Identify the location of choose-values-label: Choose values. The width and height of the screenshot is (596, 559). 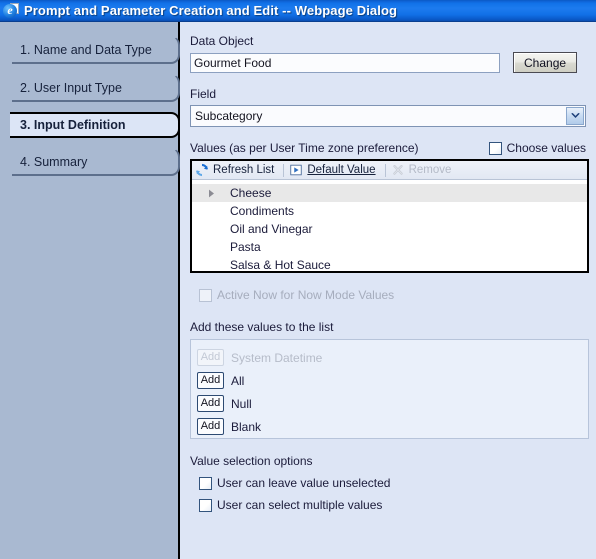
(546, 148).